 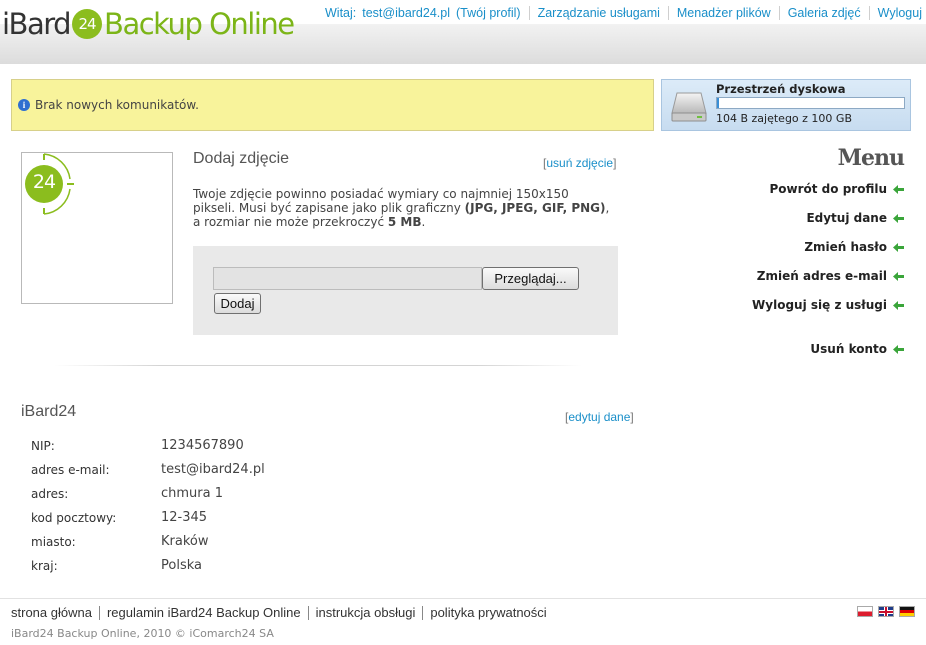 What do you see at coordinates (846, 218) in the screenshot?
I see `menu-item-label: Edytuj dane` at bounding box center [846, 218].